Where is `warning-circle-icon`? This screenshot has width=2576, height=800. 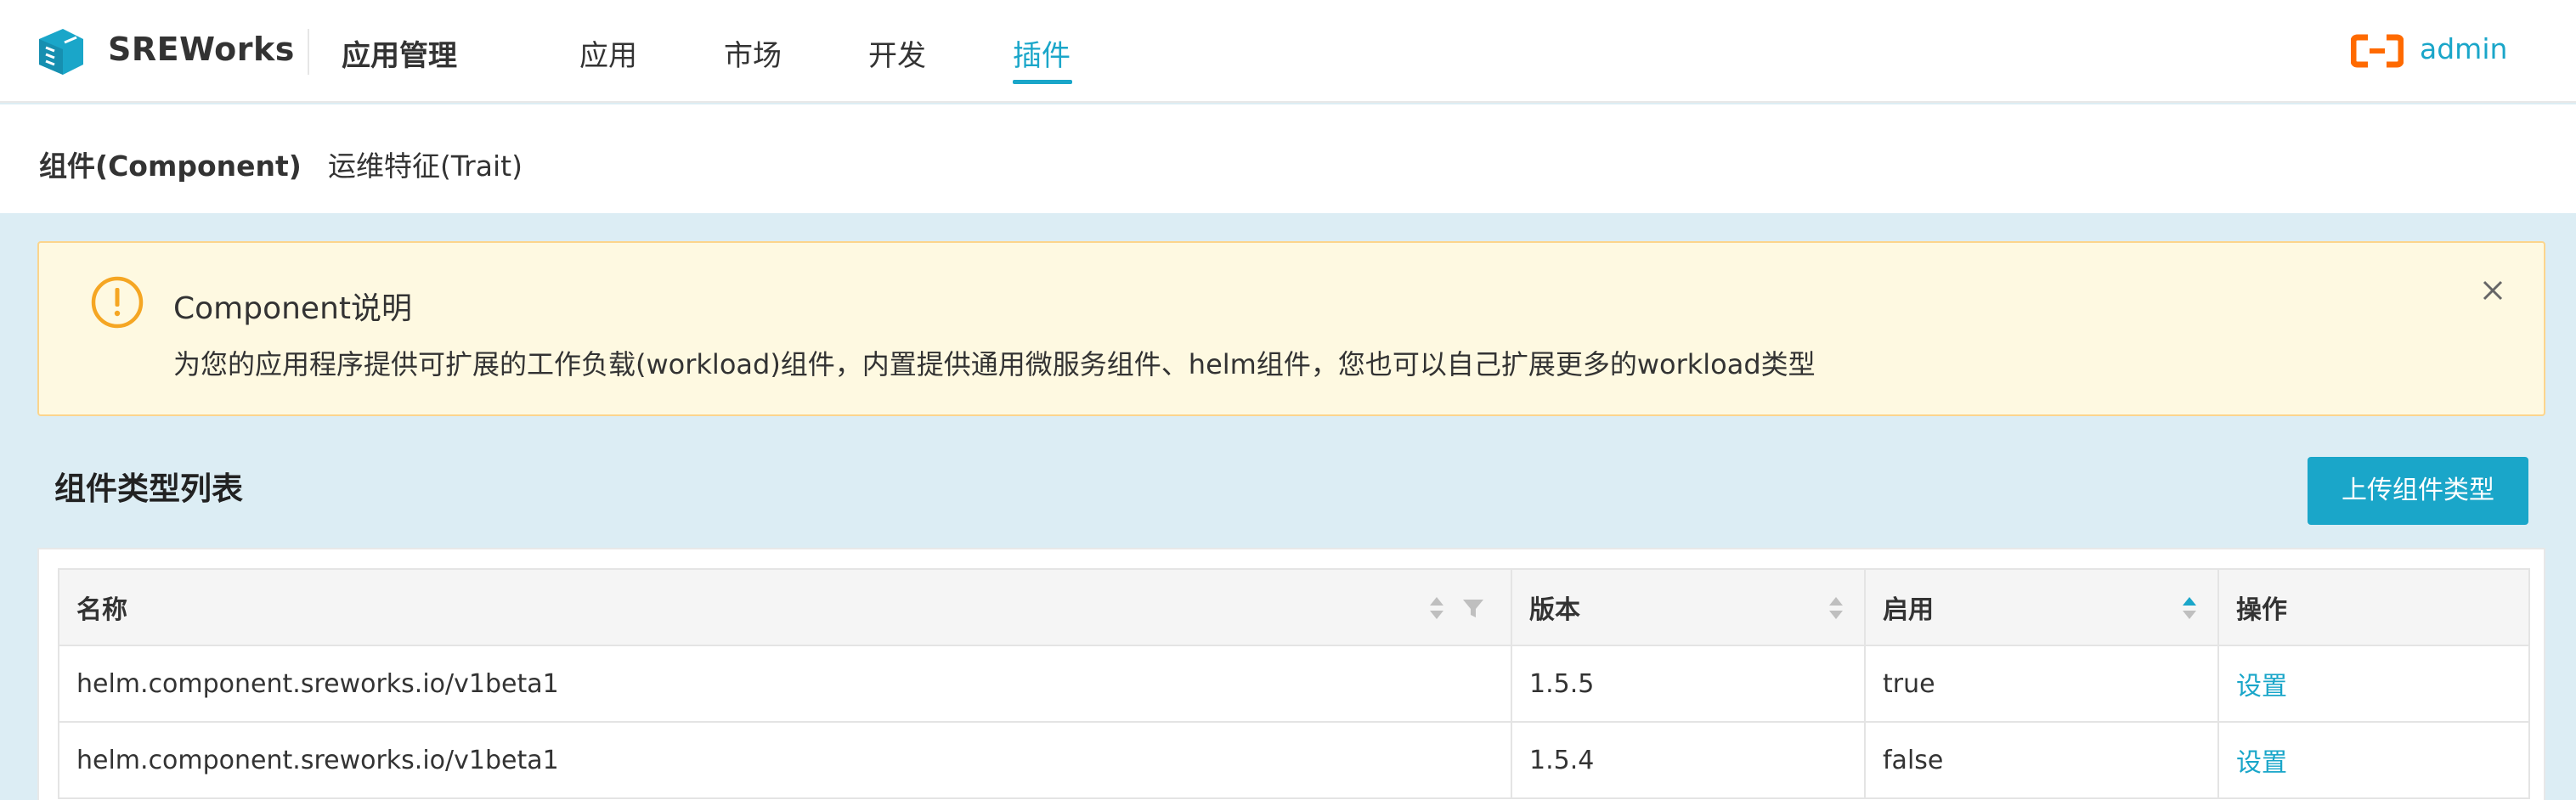 warning-circle-icon is located at coordinates (118, 303).